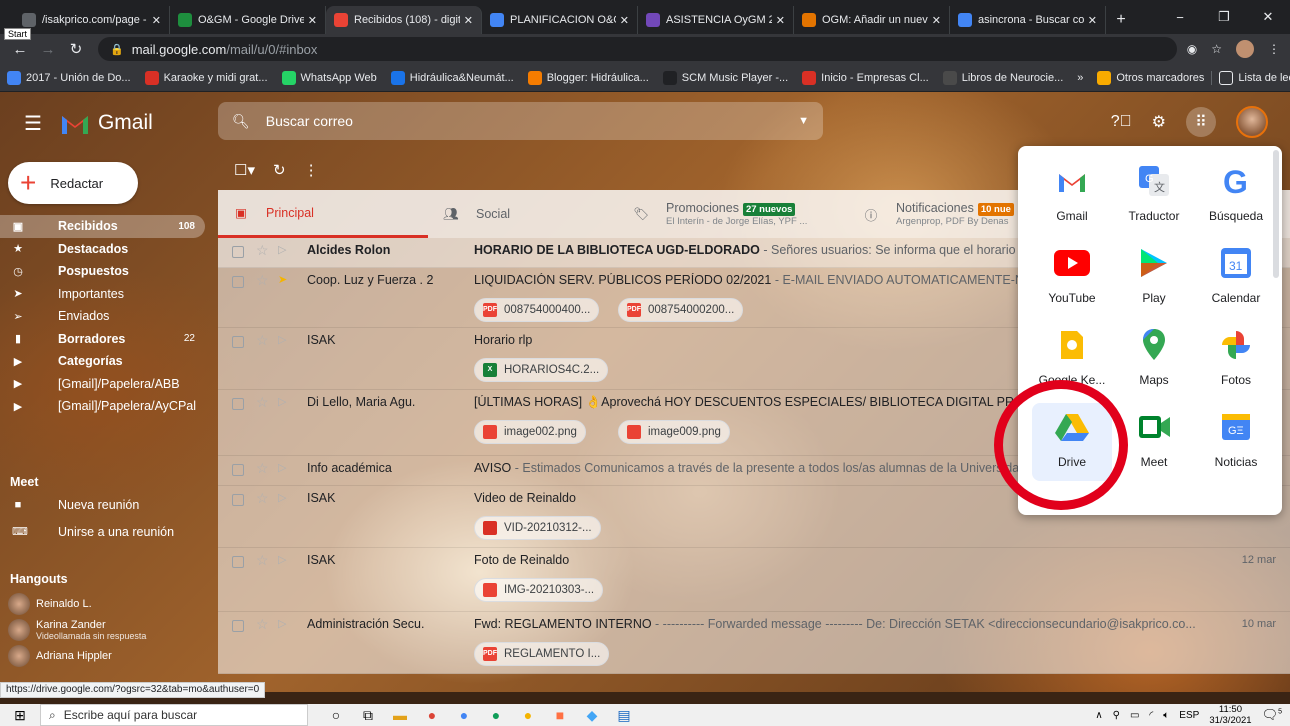  What do you see at coordinates (530, 432) in the screenshot?
I see `attachment-chip: image002.png` at bounding box center [530, 432].